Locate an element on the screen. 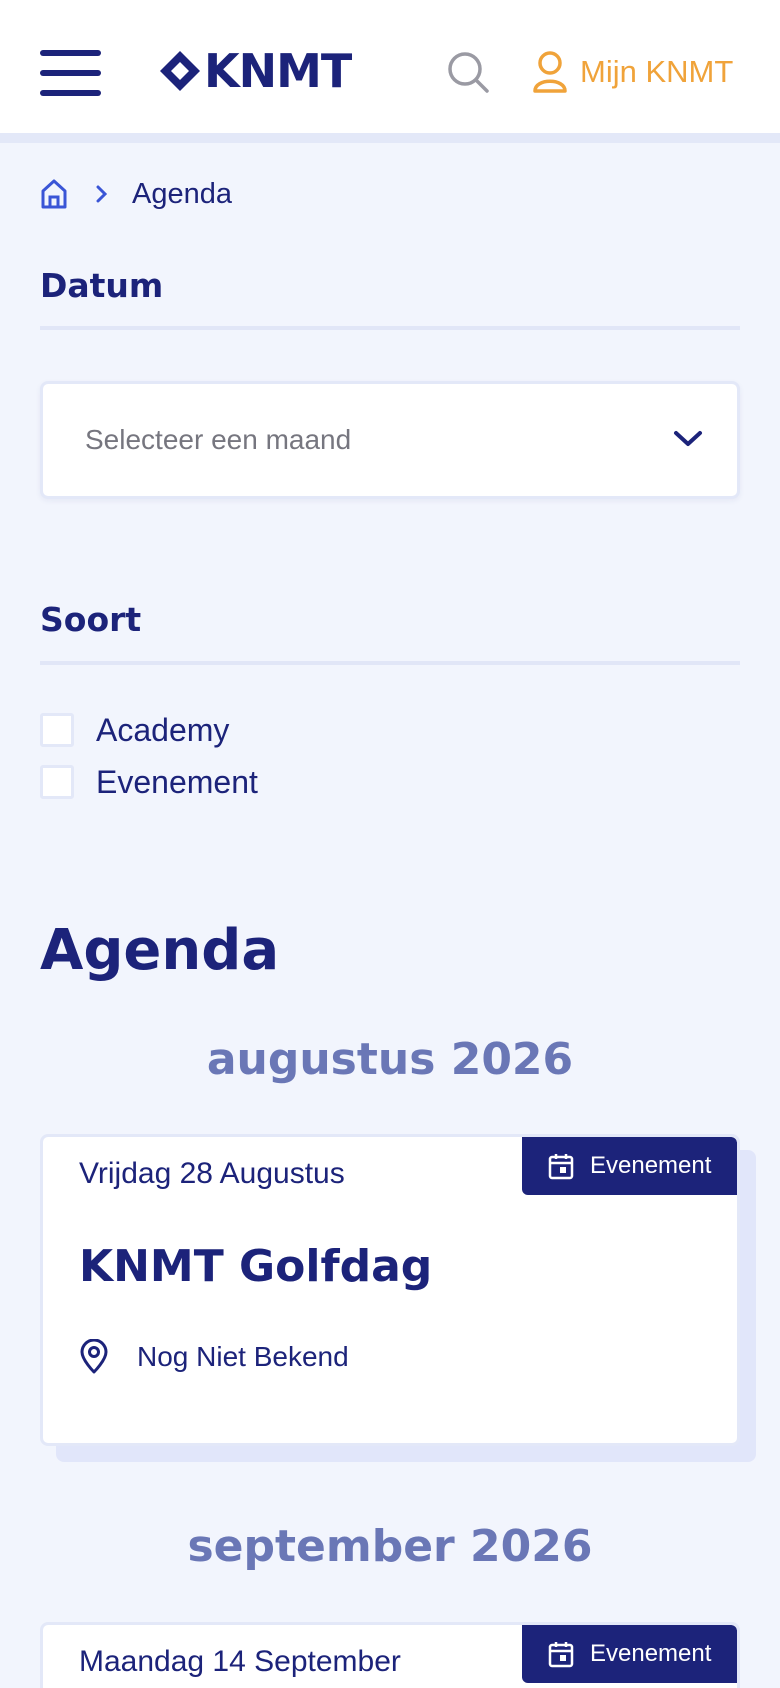  chevron-right-icon is located at coordinates (102, 194).